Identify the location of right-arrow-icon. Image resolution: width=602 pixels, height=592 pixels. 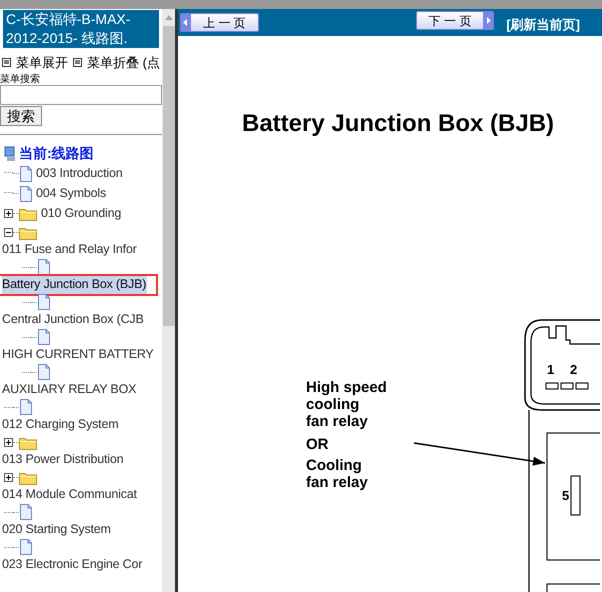
(488, 20).